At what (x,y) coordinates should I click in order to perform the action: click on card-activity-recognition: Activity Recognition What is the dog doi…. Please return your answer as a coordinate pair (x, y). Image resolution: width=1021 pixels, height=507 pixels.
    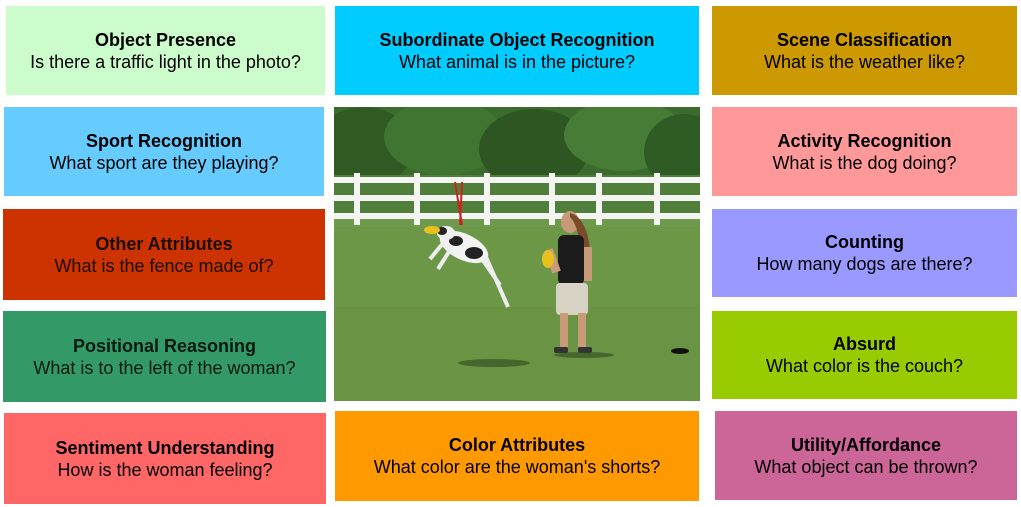
    Looking at the image, I should click on (864, 151).